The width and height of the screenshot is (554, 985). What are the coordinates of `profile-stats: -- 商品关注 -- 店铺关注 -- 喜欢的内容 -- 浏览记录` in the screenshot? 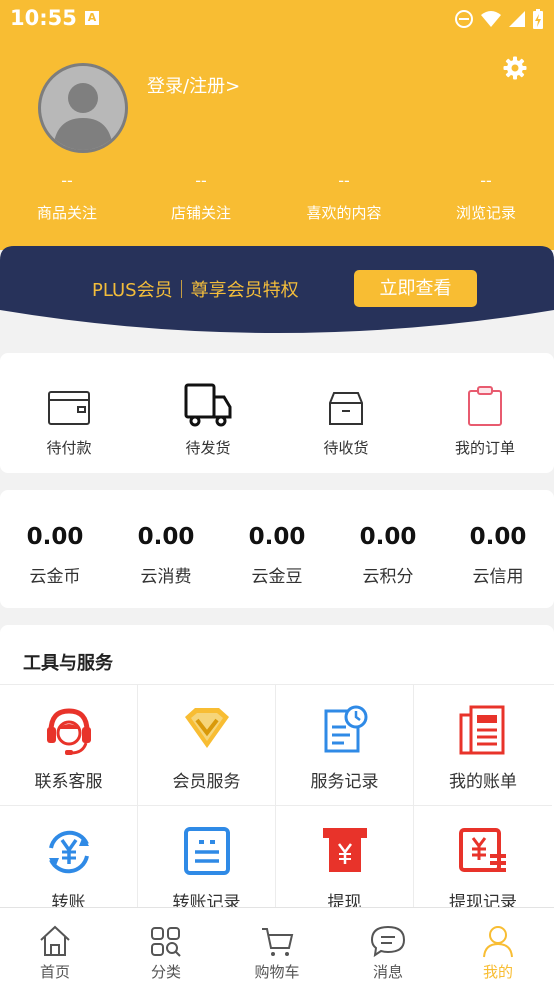 It's located at (277, 200).